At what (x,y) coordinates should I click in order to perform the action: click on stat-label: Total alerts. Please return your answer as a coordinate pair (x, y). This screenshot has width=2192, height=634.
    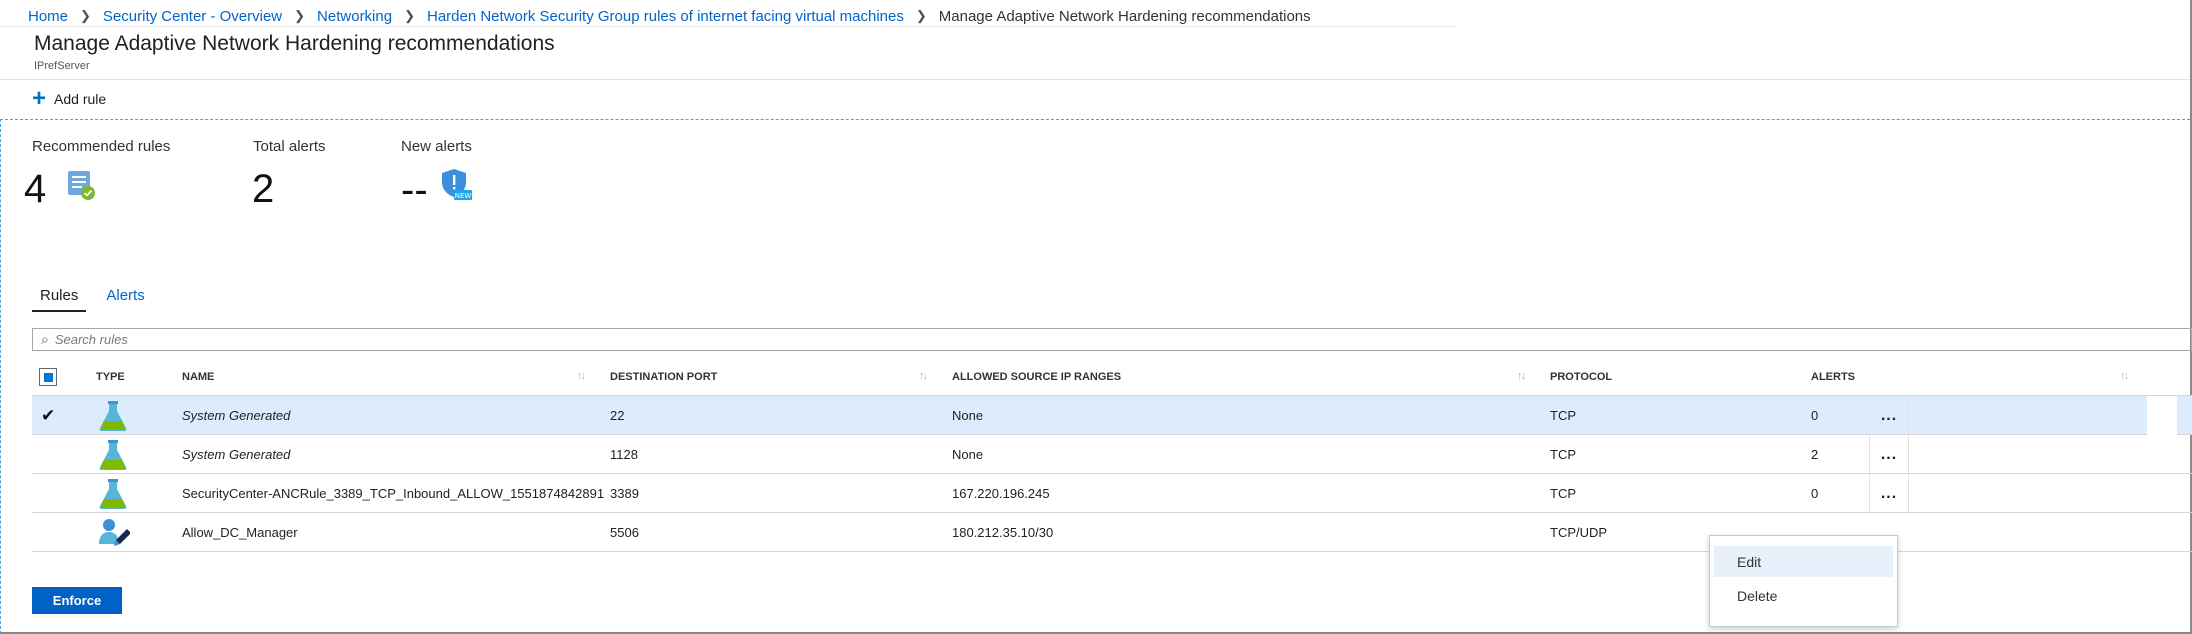
    Looking at the image, I should click on (289, 146).